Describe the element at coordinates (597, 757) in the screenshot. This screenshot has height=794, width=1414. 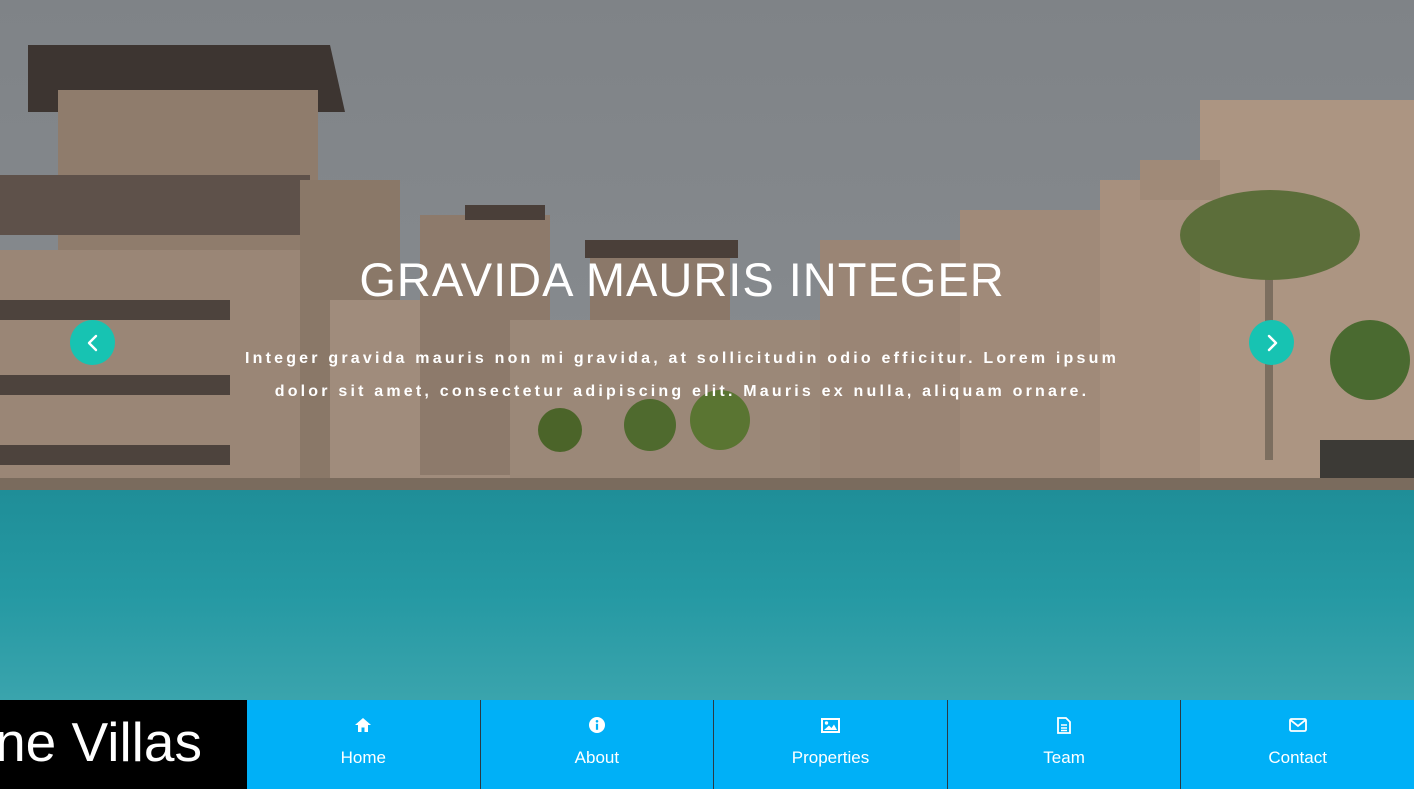
I see `nav-item-label: About` at that location.